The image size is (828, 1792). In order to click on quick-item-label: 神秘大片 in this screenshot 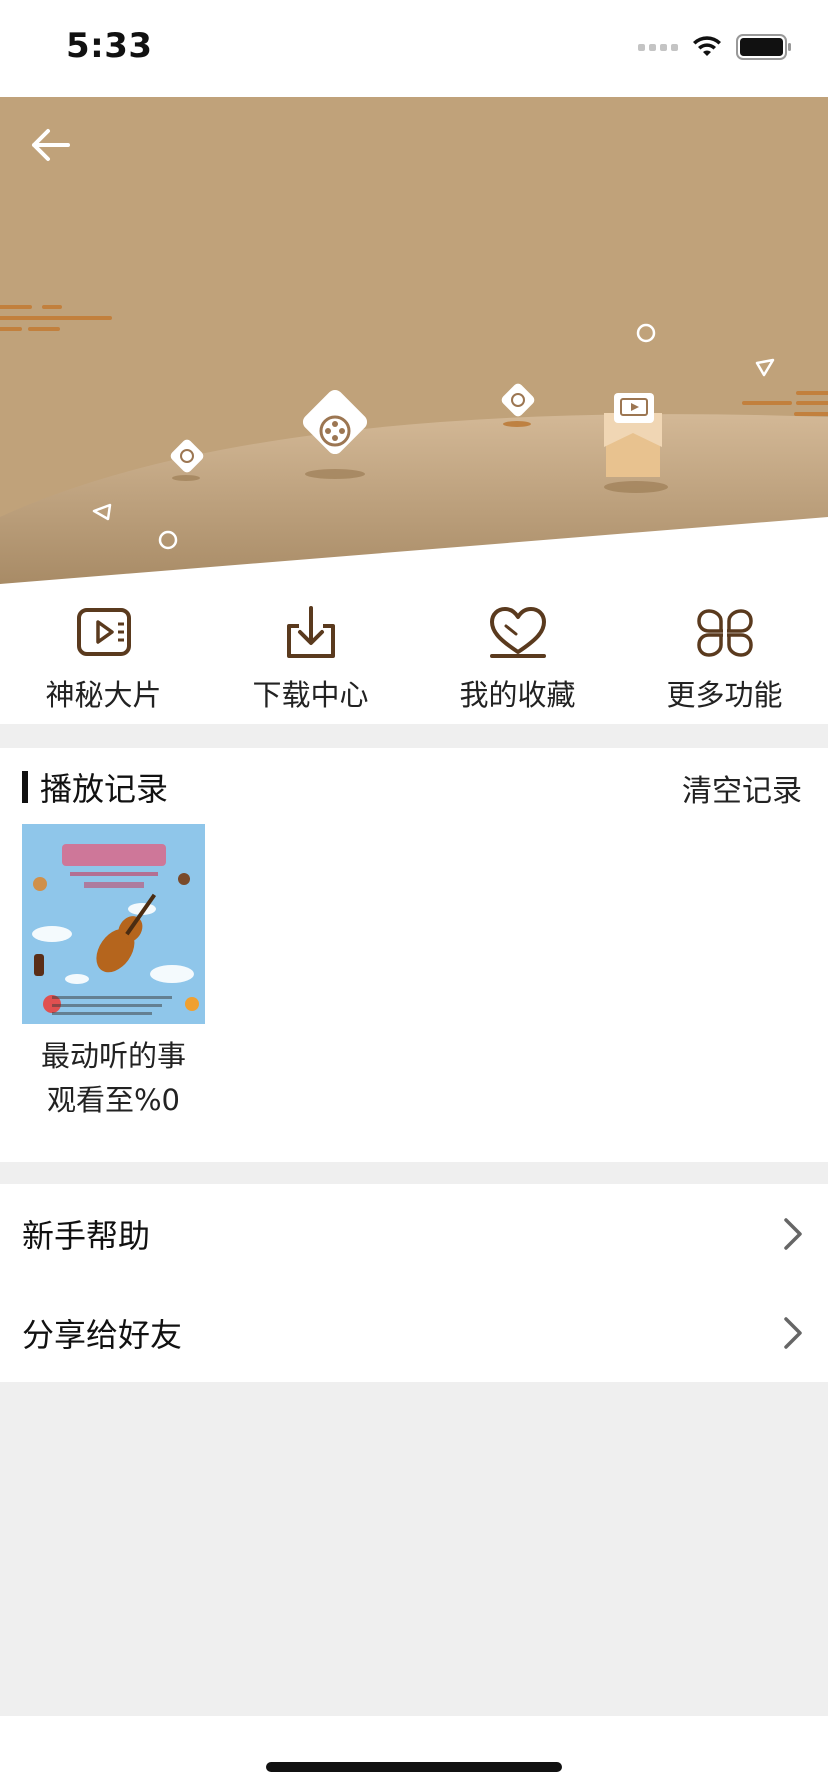, I will do `click(103, 695)`.